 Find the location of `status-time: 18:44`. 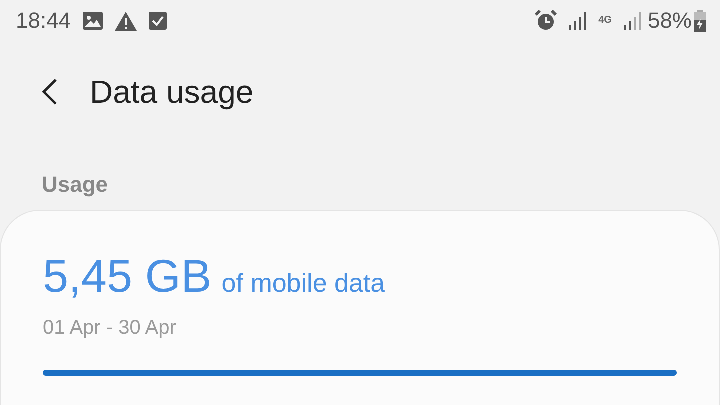

status-time: 18:44 is located at coordinates (44, 21).